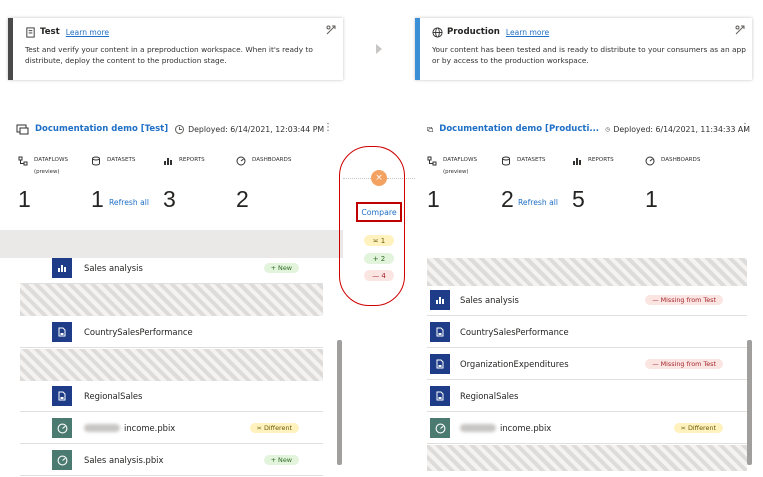  What do you see at coordinates (473, 32) in the screenshot?
I see `production-stage-title: Production` at bounding box center [473, 32].